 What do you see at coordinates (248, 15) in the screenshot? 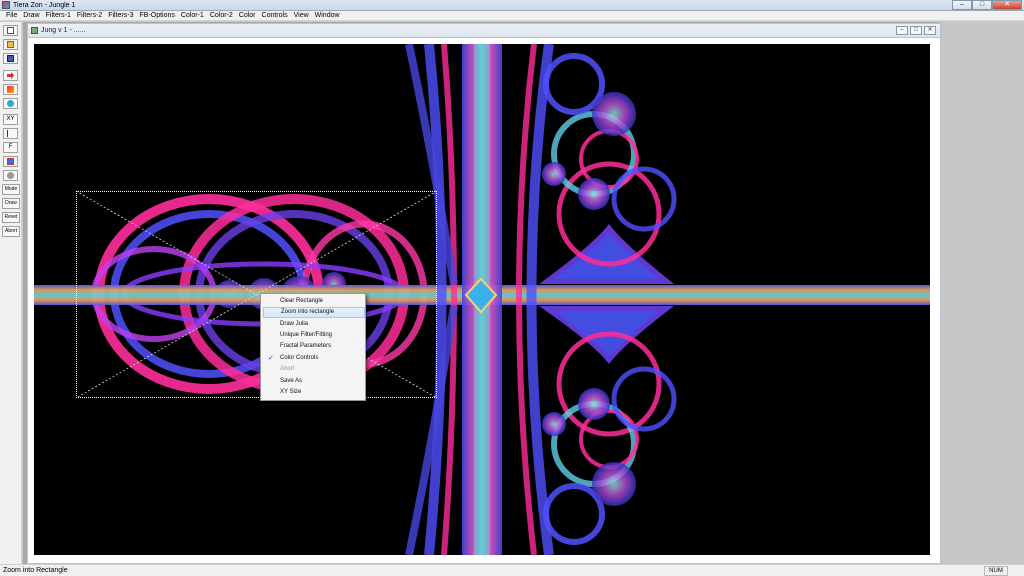
I see `menu-color: Color` at bounding box center [248, 15].